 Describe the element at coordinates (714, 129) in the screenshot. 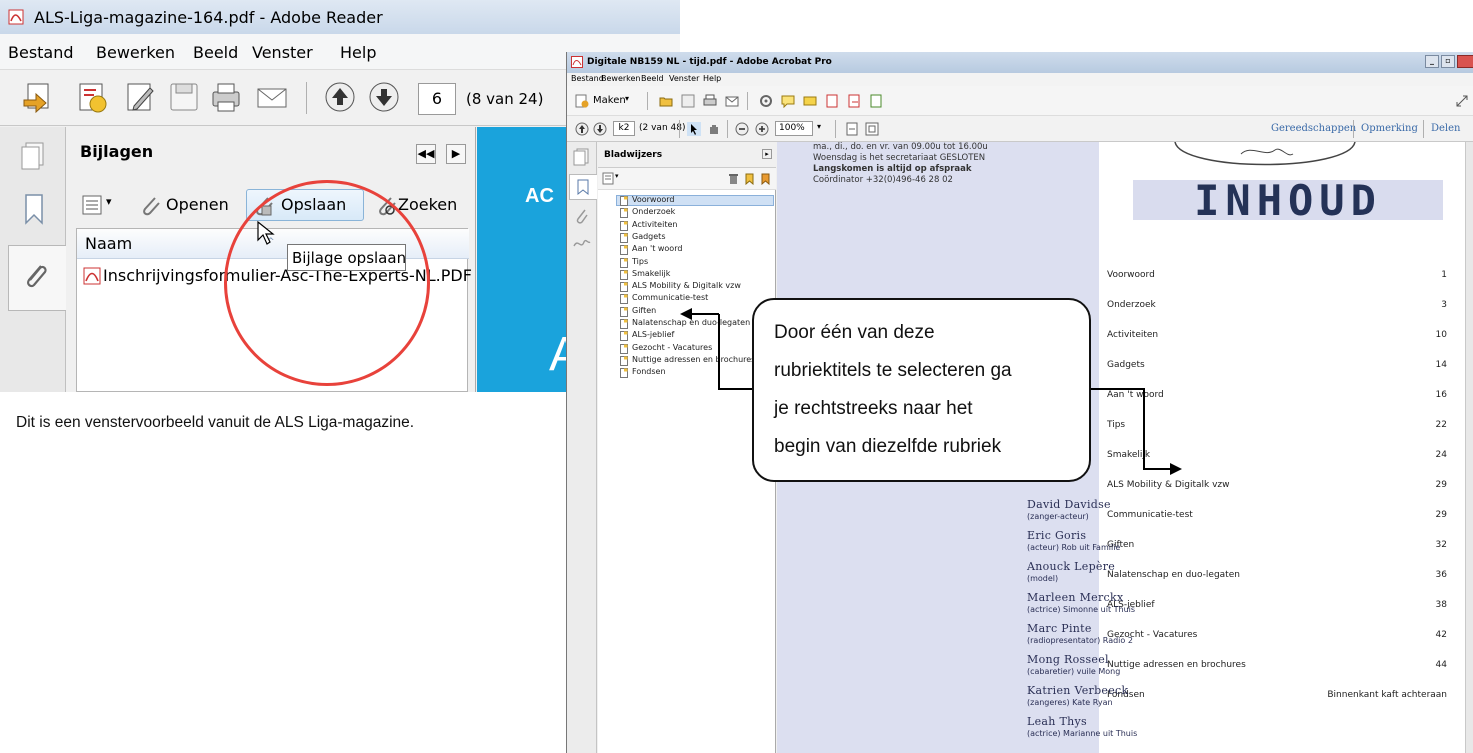

I see `hand-tool-icon` at that location.